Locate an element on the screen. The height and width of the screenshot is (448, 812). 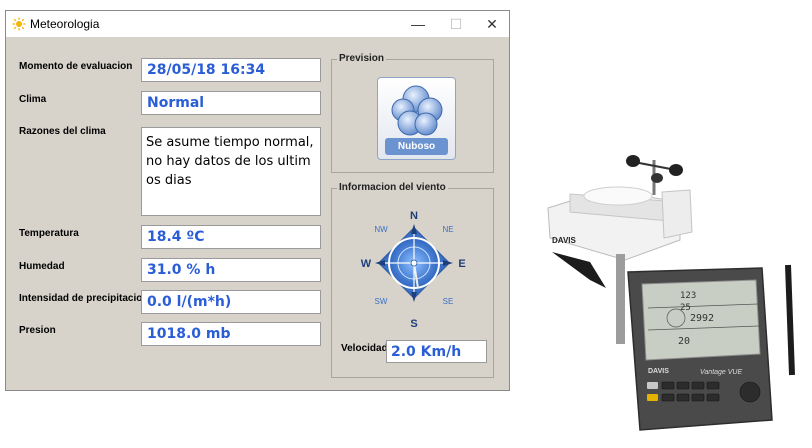
momento-field: 28/05/18 16:34 is located at coordinates (231, 70).